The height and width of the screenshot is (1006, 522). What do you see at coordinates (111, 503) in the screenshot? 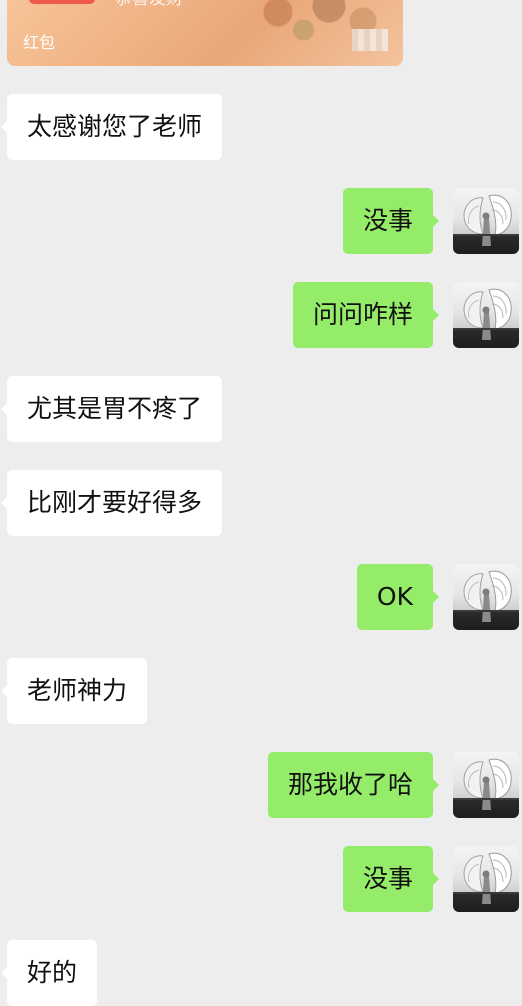
I see `message-bubble-incoming: 比刚才要好得多` at bounding box center [111, 503].